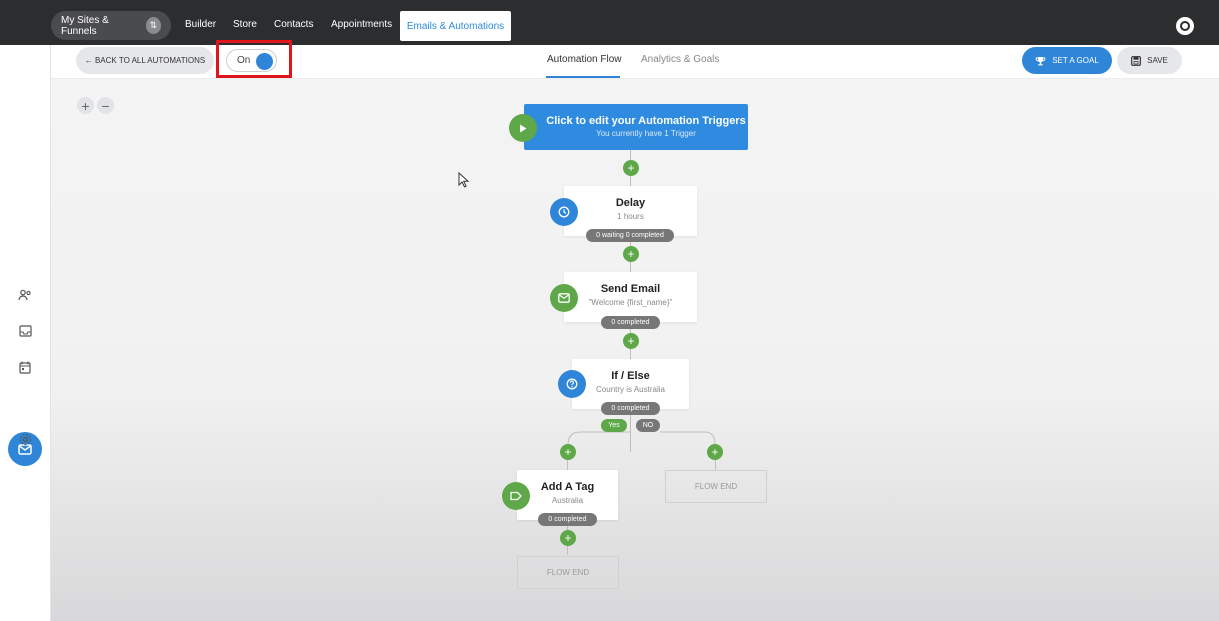 This screenshot has width=1219, height=621. I want to click on nav-sites-funnels-label: My Sites & Funnels, so click(85, 25).